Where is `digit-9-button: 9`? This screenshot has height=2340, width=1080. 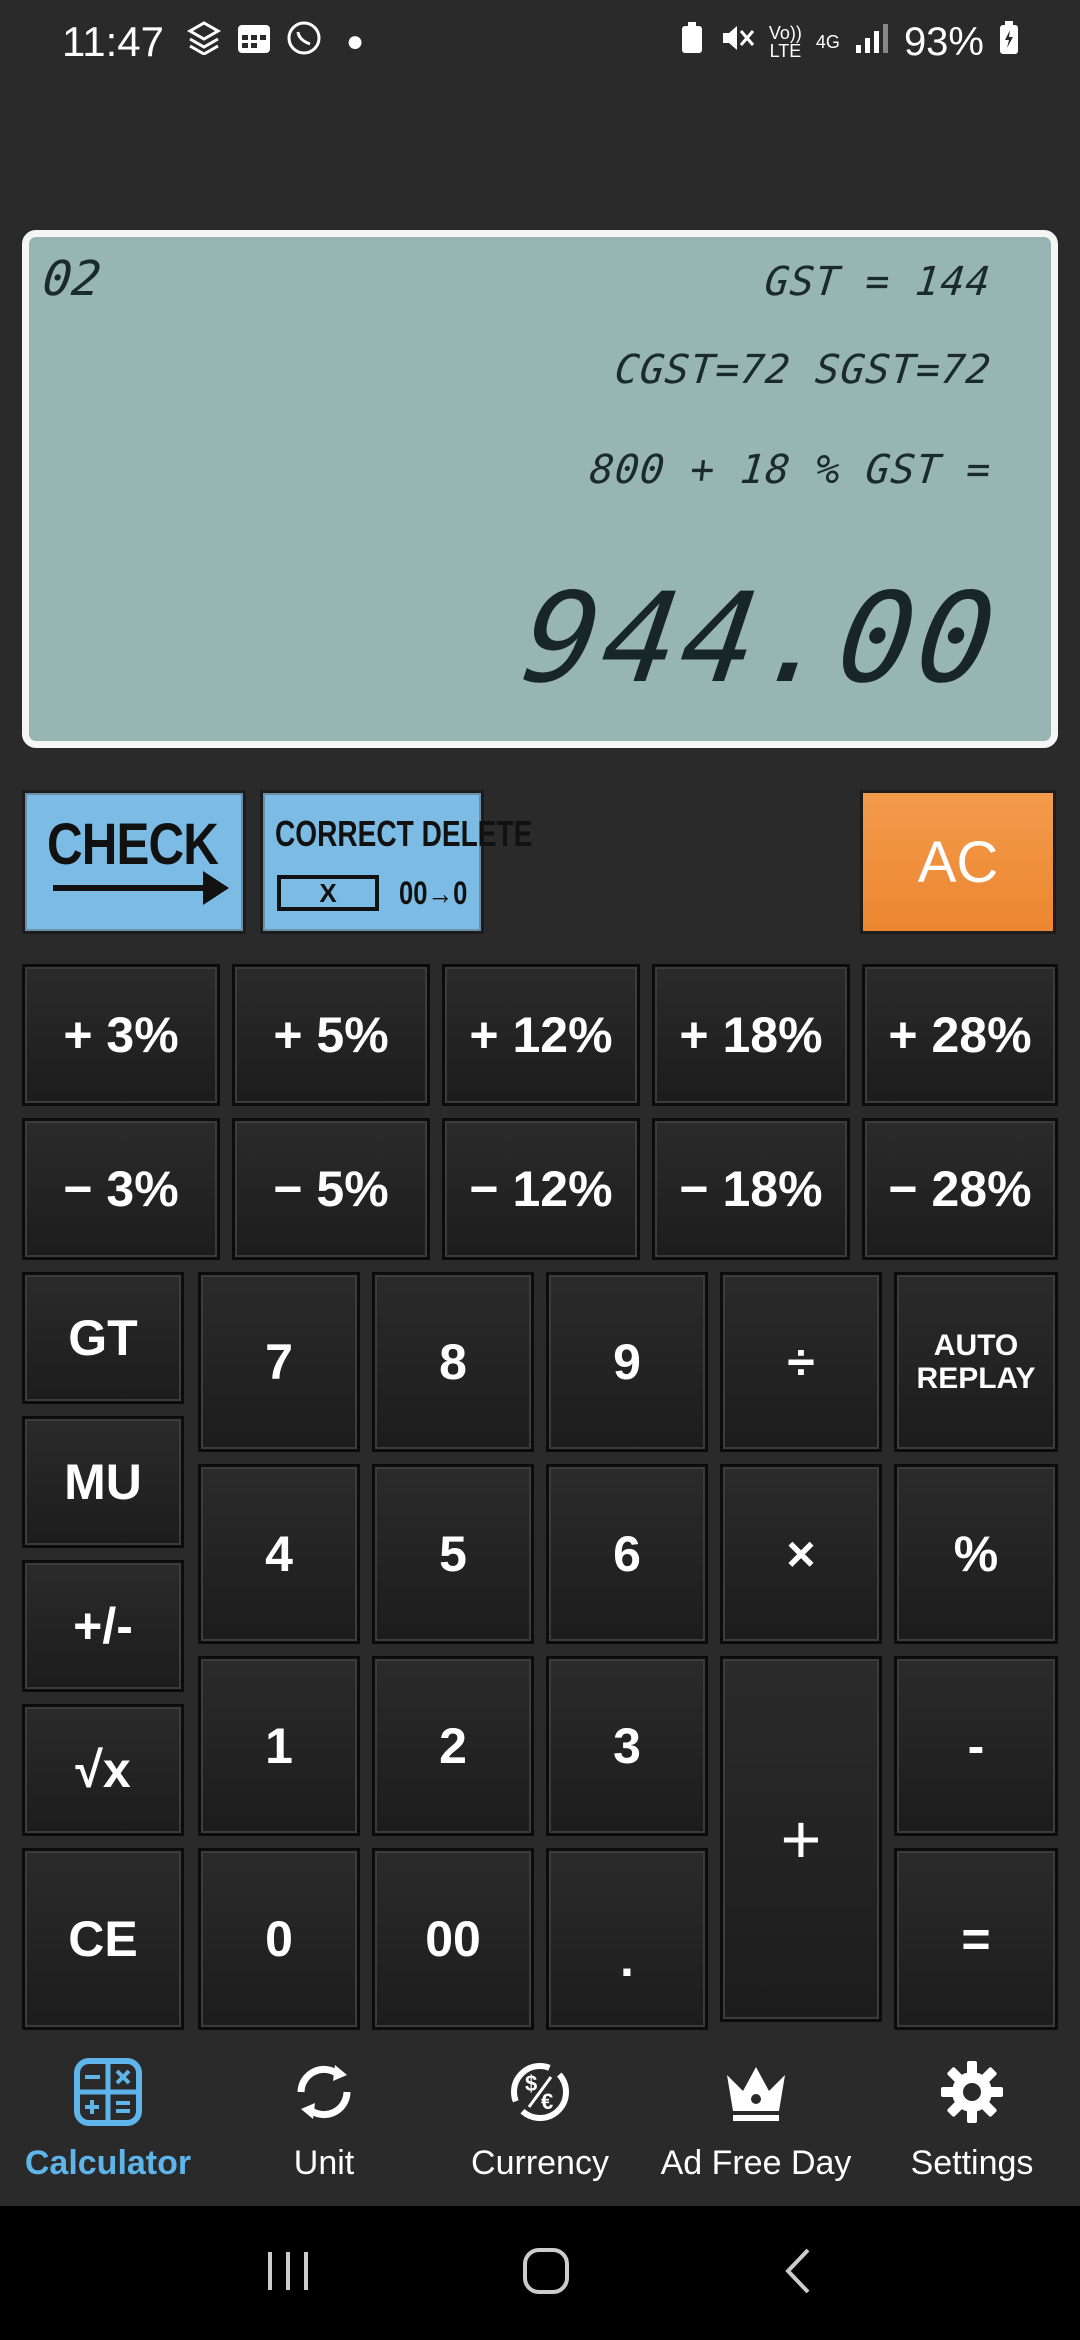
digit-9-button: 9 is located at coordinates (627, 1362).